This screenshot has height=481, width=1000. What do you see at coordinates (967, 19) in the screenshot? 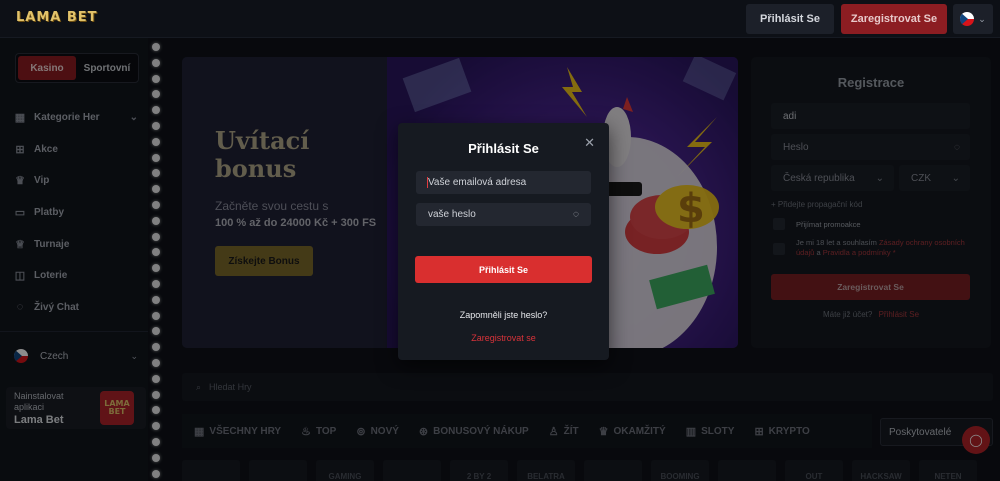
I see `czech-flag-icon` at bounding box center [967, 19].